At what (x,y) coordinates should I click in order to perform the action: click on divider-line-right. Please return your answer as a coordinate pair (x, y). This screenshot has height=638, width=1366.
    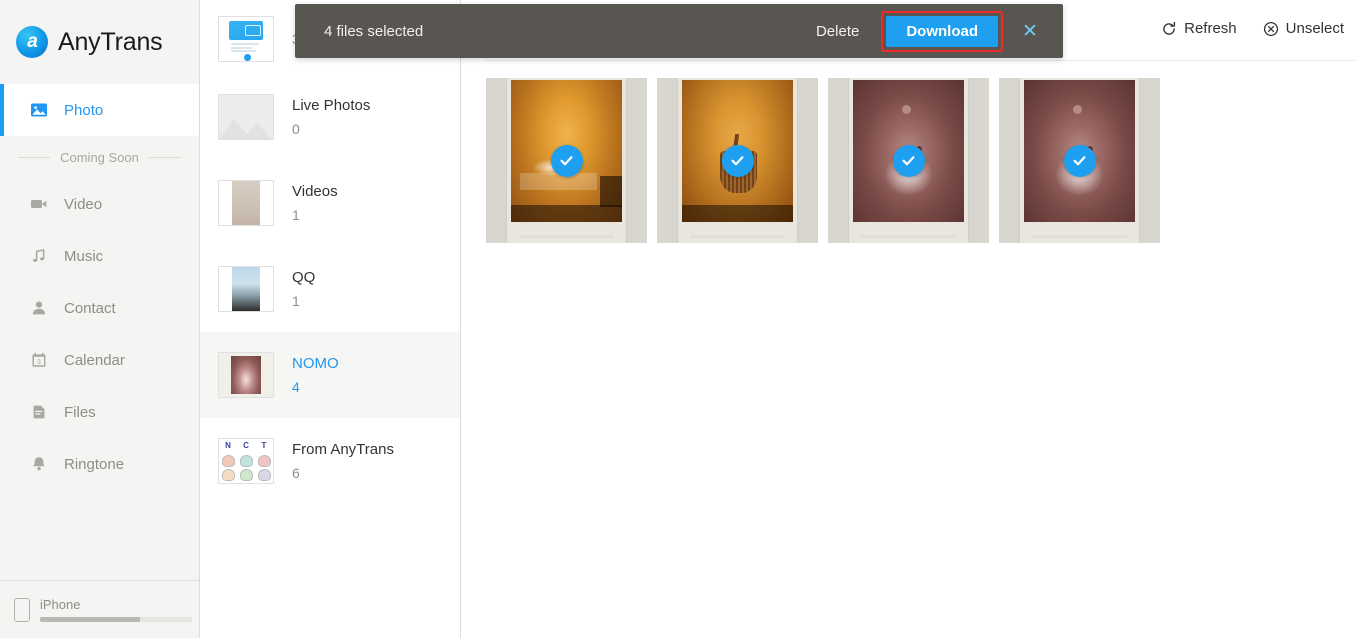
    Looking at the image, I should click on (164, 157).